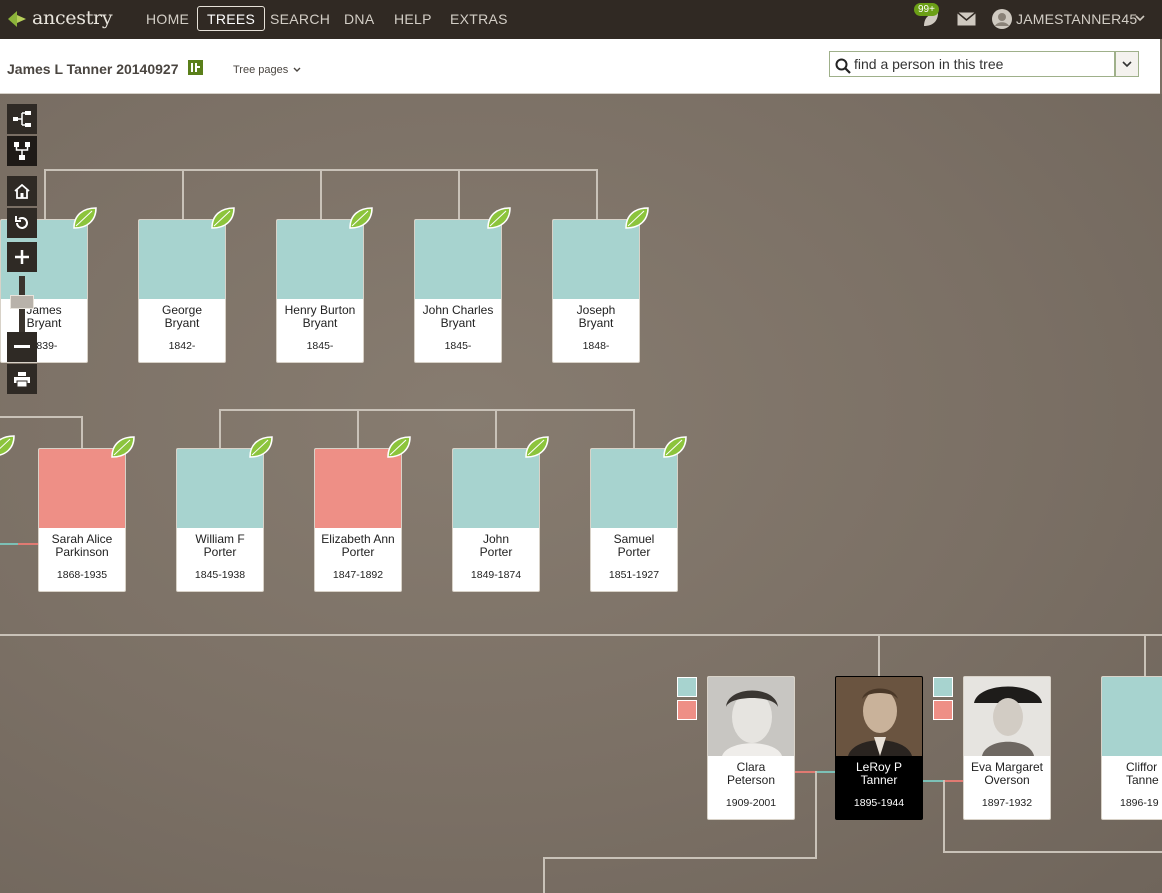  Describe the element at coordinates (843, 66) in the screenshot. I see `search-icon` at that location.